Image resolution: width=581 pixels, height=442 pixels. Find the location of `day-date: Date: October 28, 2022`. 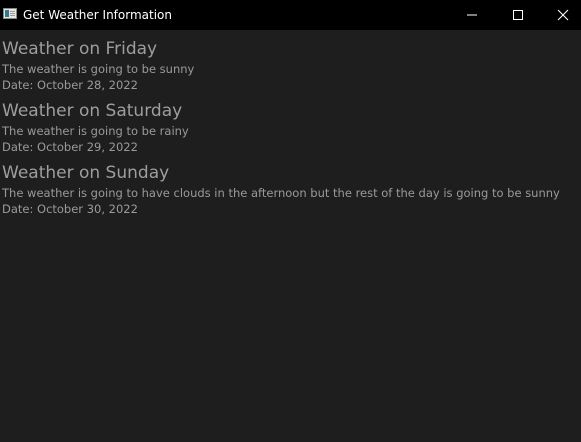

day-date: Date: October 28, 2022 is located at coordinates (70, 85).